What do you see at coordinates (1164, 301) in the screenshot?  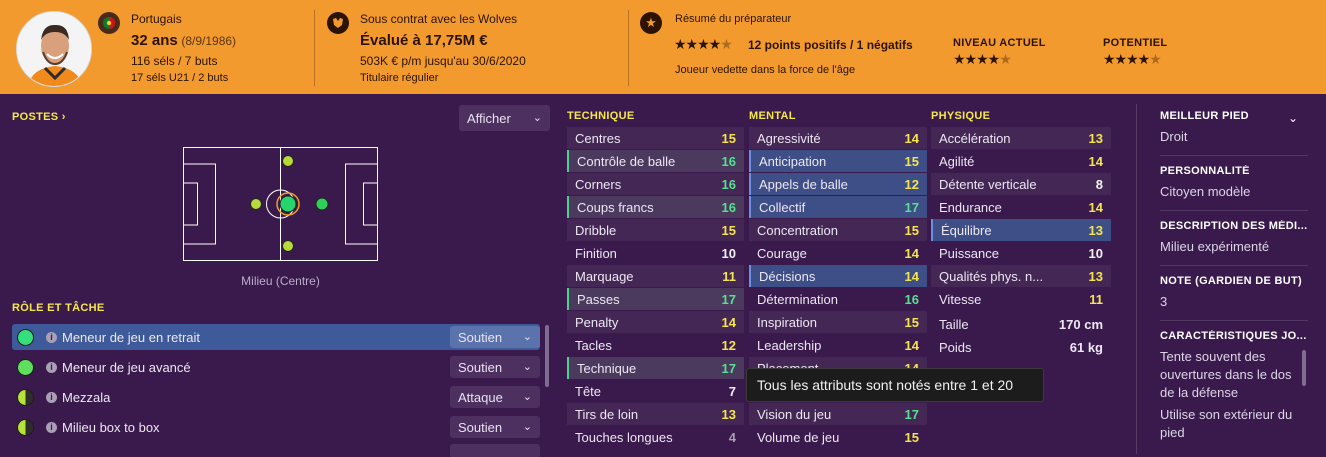 I see `gk-rating-value: 3` at bounding box center [1164, 301].